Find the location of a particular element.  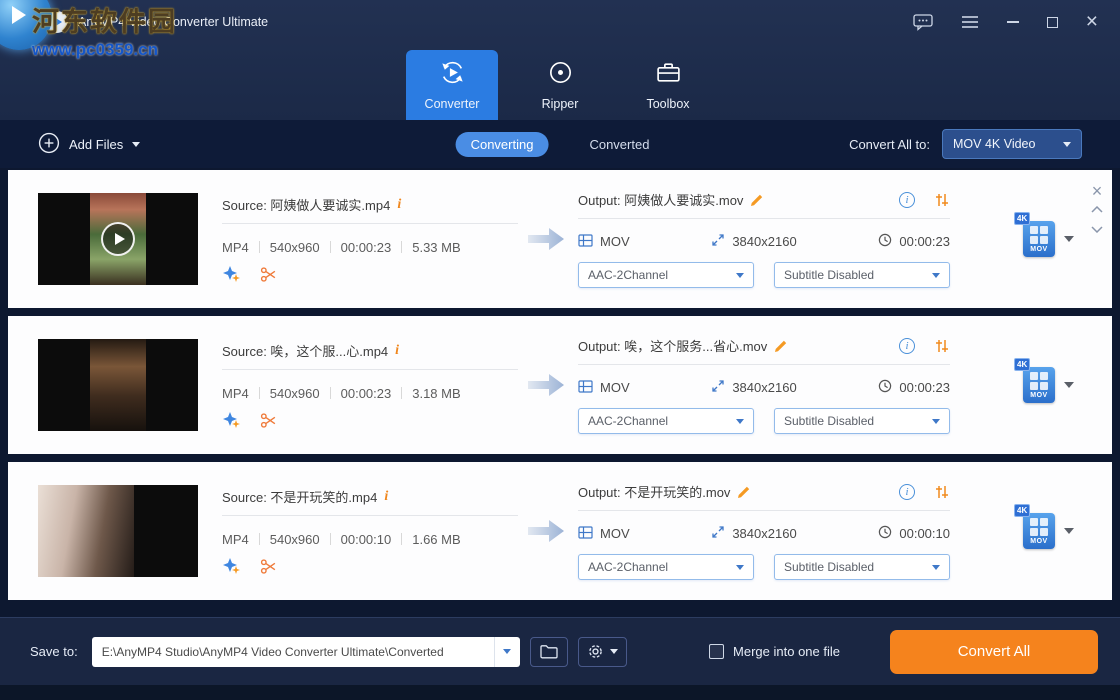

source-filename: Source: 不是开玩笑的.mp4 is located at coordinates (300, 497).